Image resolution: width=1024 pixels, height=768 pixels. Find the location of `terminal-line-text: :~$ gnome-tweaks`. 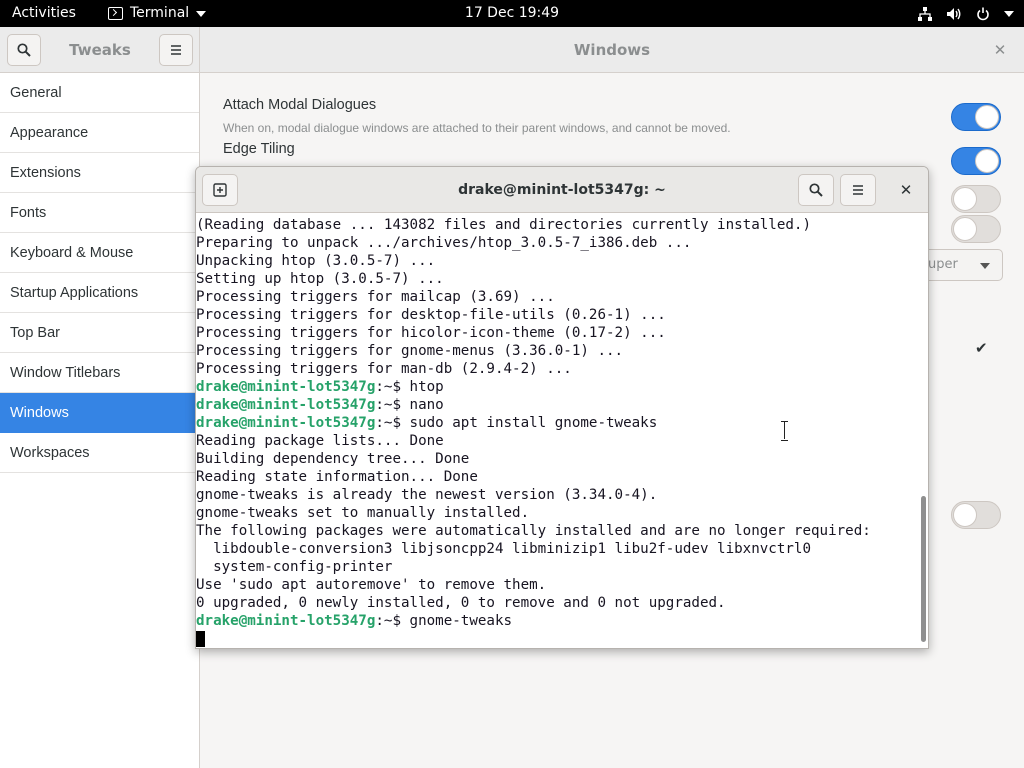

terminal-line-text: :~$ gnome-tweaks is located at coordinates (444, 621).